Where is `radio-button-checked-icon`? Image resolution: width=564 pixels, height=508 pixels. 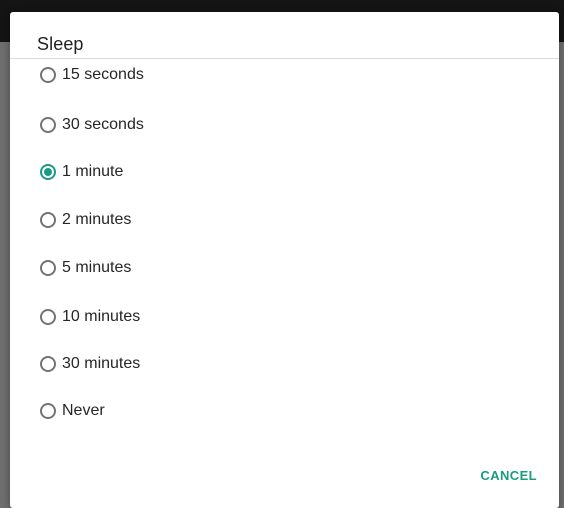 radio-button-checked-icon is located at coordinates (48, 172).